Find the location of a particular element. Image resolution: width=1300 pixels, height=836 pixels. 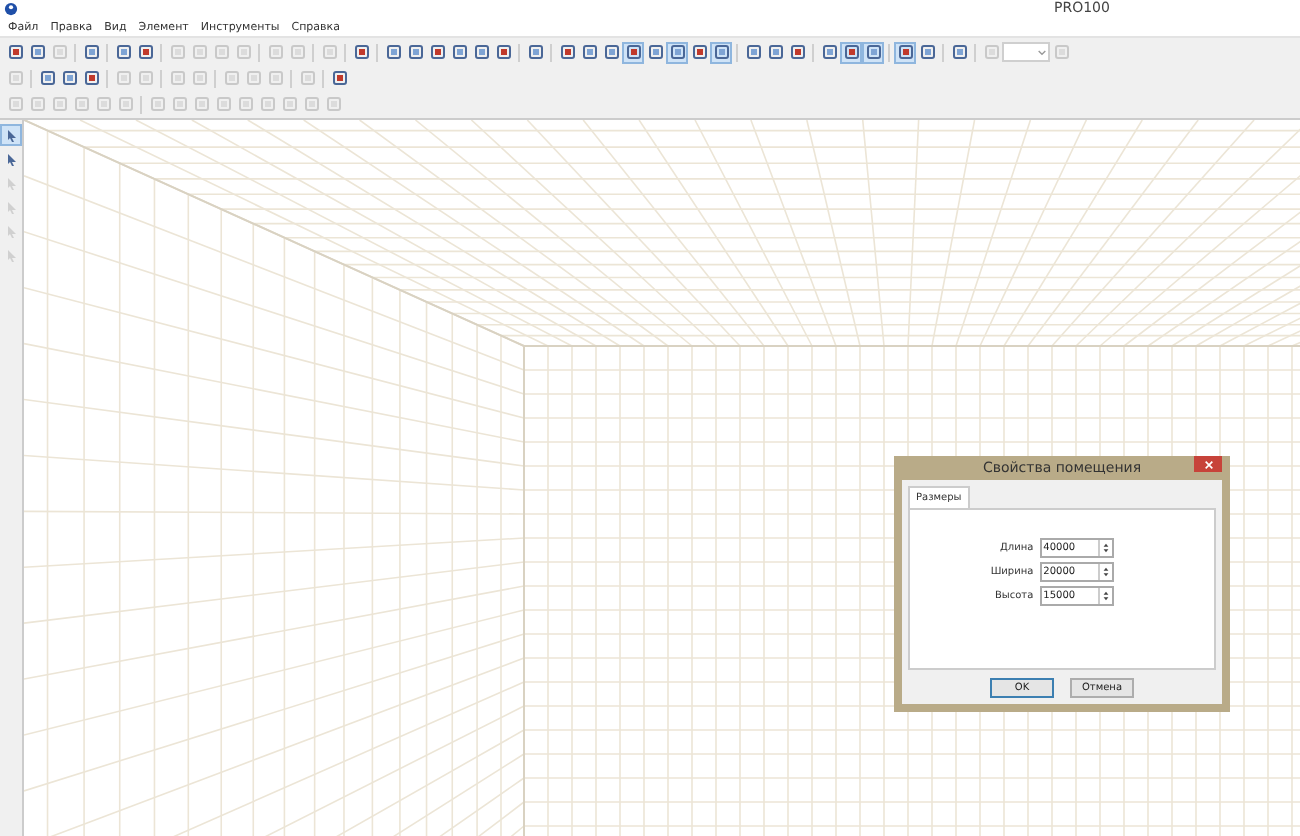

tool-icon is located at coordinates (1061, 52).